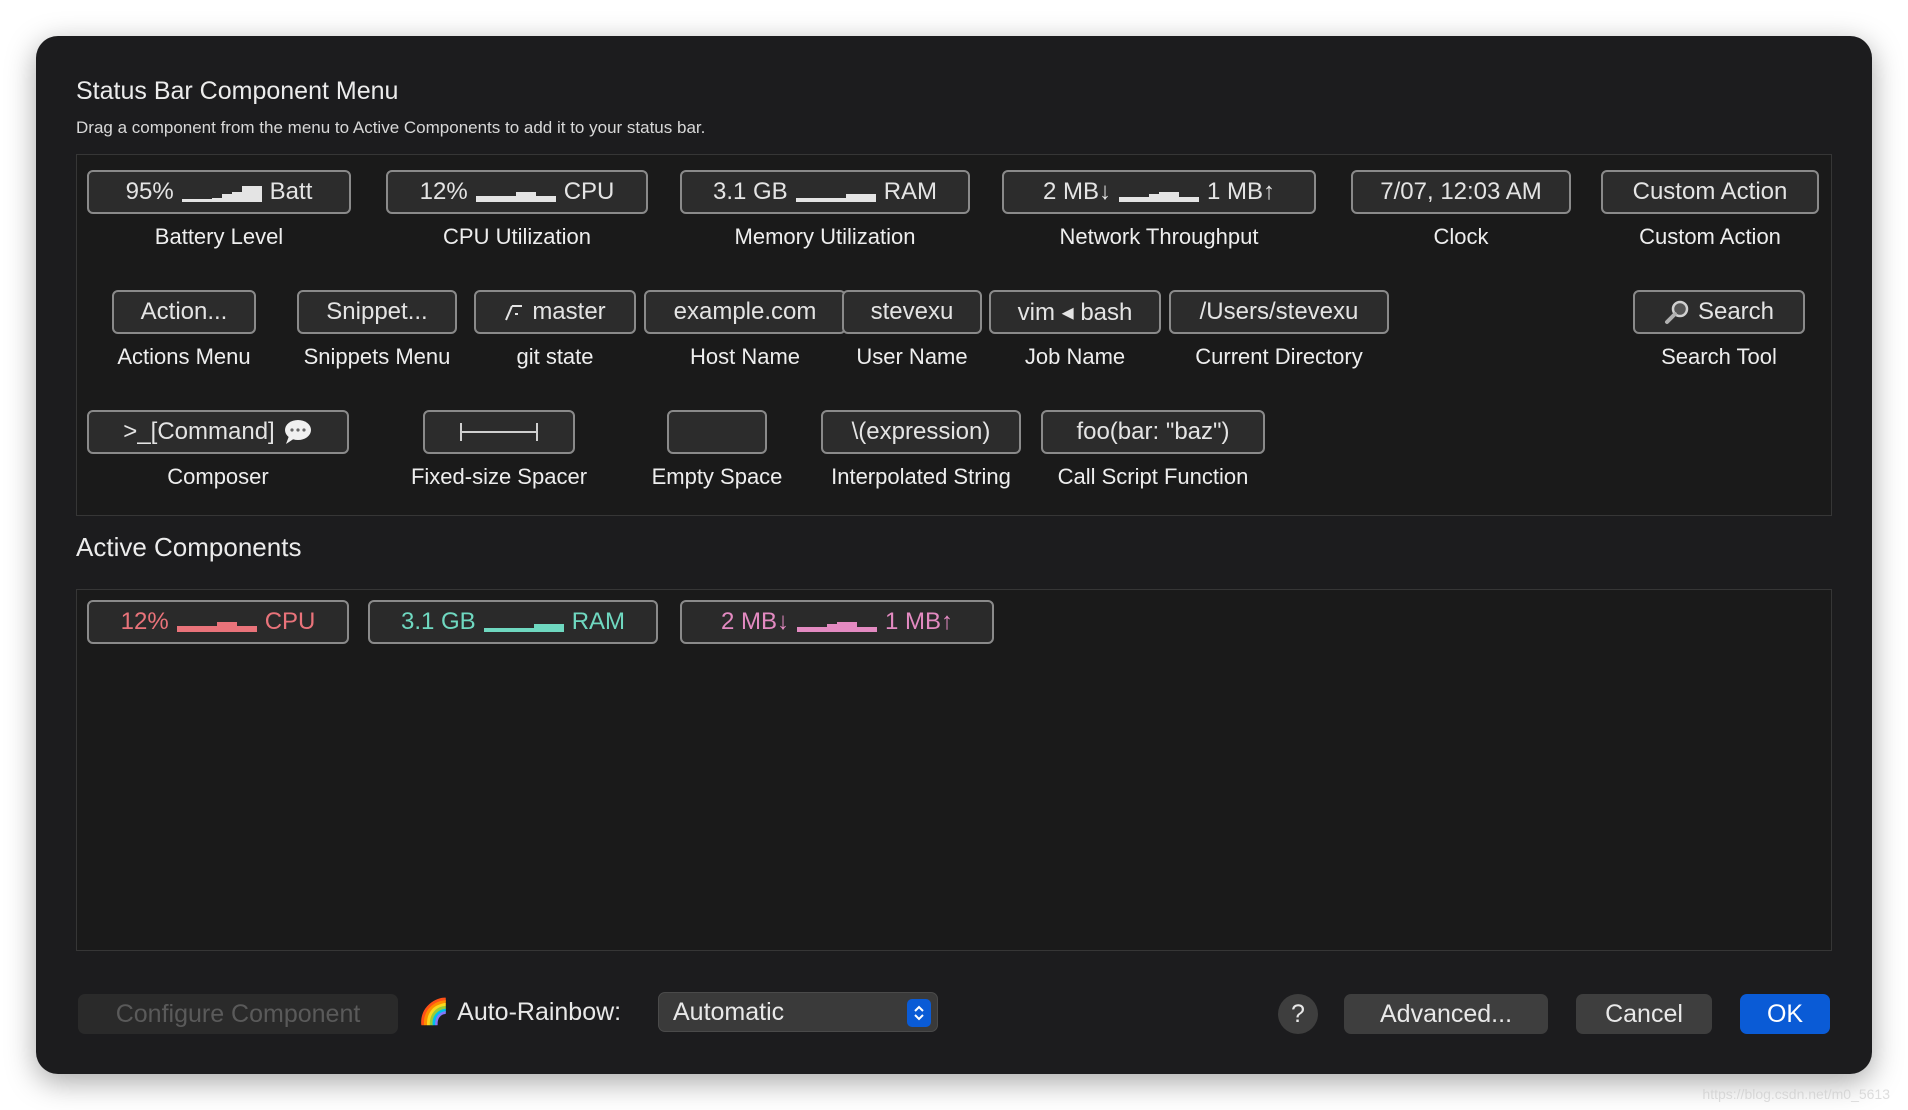 This screenshot has height=1110, width=1908. What do you see at coordinates (745, 312) in the screenshot?
I see `component-chip: example.com` at bounding box center [745, 312].